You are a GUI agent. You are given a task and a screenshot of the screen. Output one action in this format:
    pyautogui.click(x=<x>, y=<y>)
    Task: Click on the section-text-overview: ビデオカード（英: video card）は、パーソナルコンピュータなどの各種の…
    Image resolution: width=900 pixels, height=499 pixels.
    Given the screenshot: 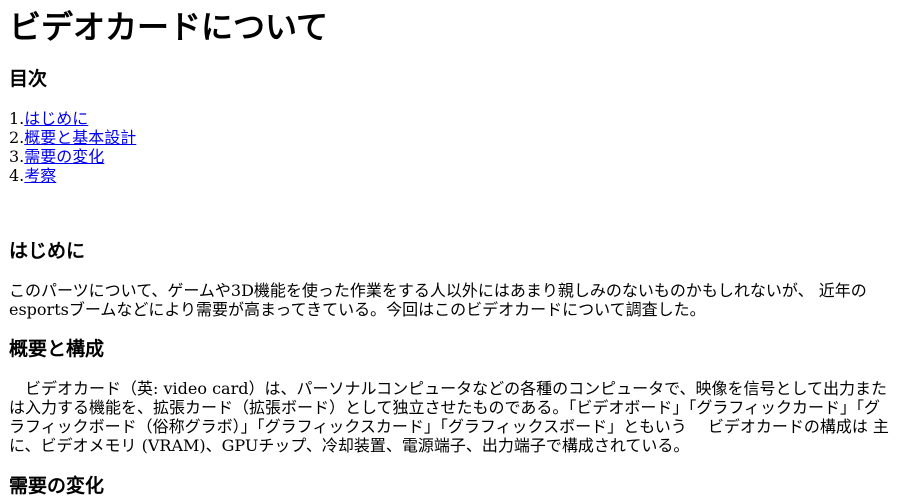 What is the action you would take?
    pyautogui.click(x=449, y=417)
    